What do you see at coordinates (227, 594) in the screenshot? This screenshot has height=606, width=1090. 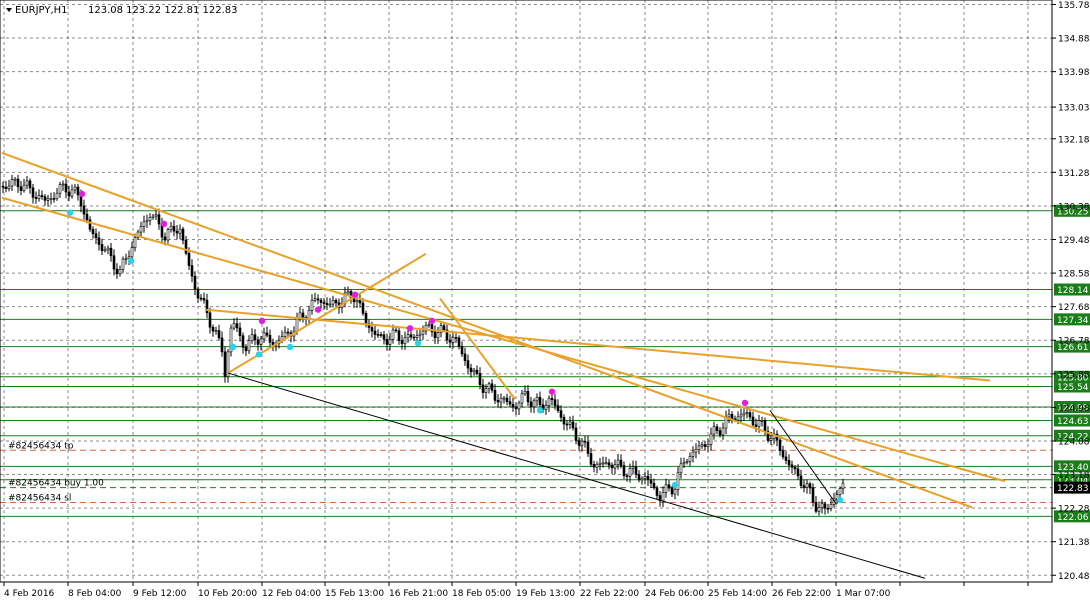 I see `x-tick-label: 10 Feb 20:00` at bounding box center [227, 594].